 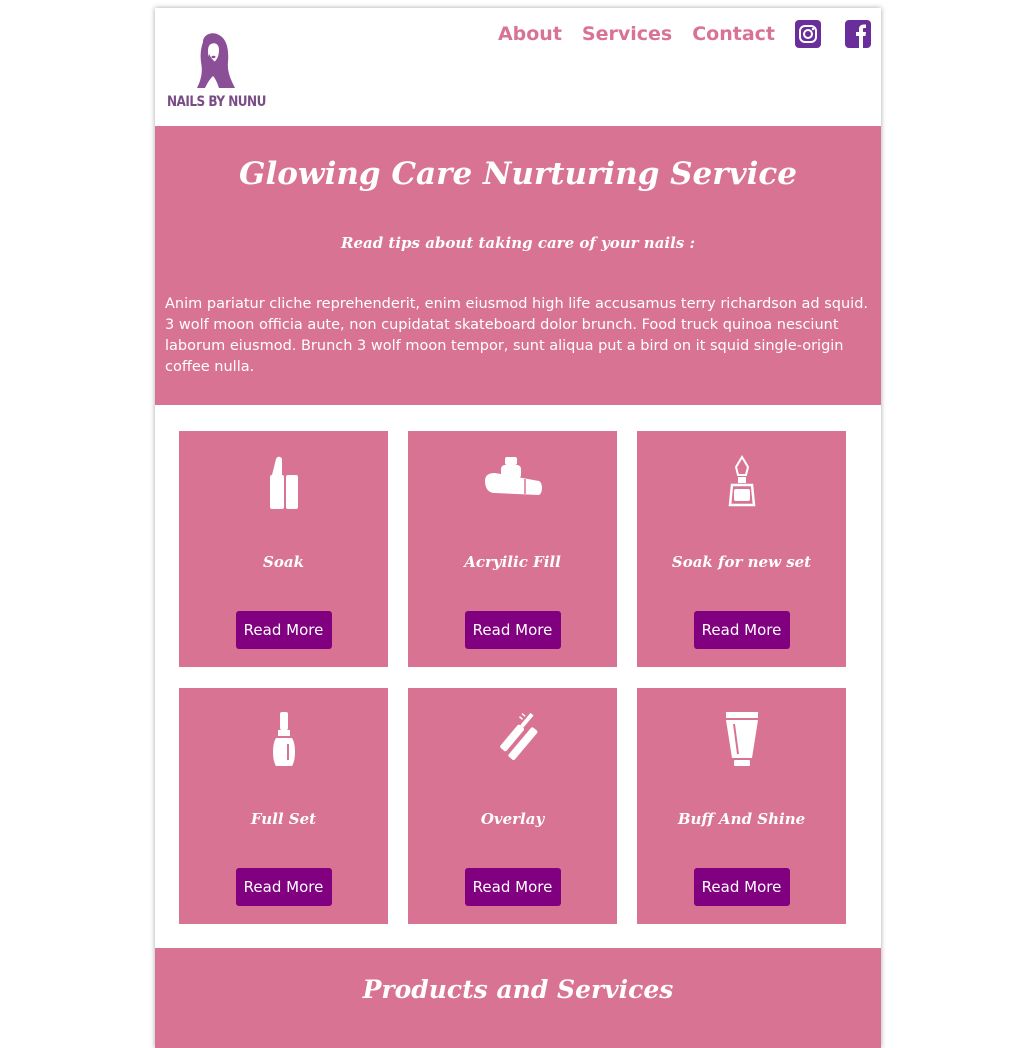 What do you see at coordinates (741, 481) in the screenshot?
I see `perfume-bottle-icon` at bounding box center [741, 481].